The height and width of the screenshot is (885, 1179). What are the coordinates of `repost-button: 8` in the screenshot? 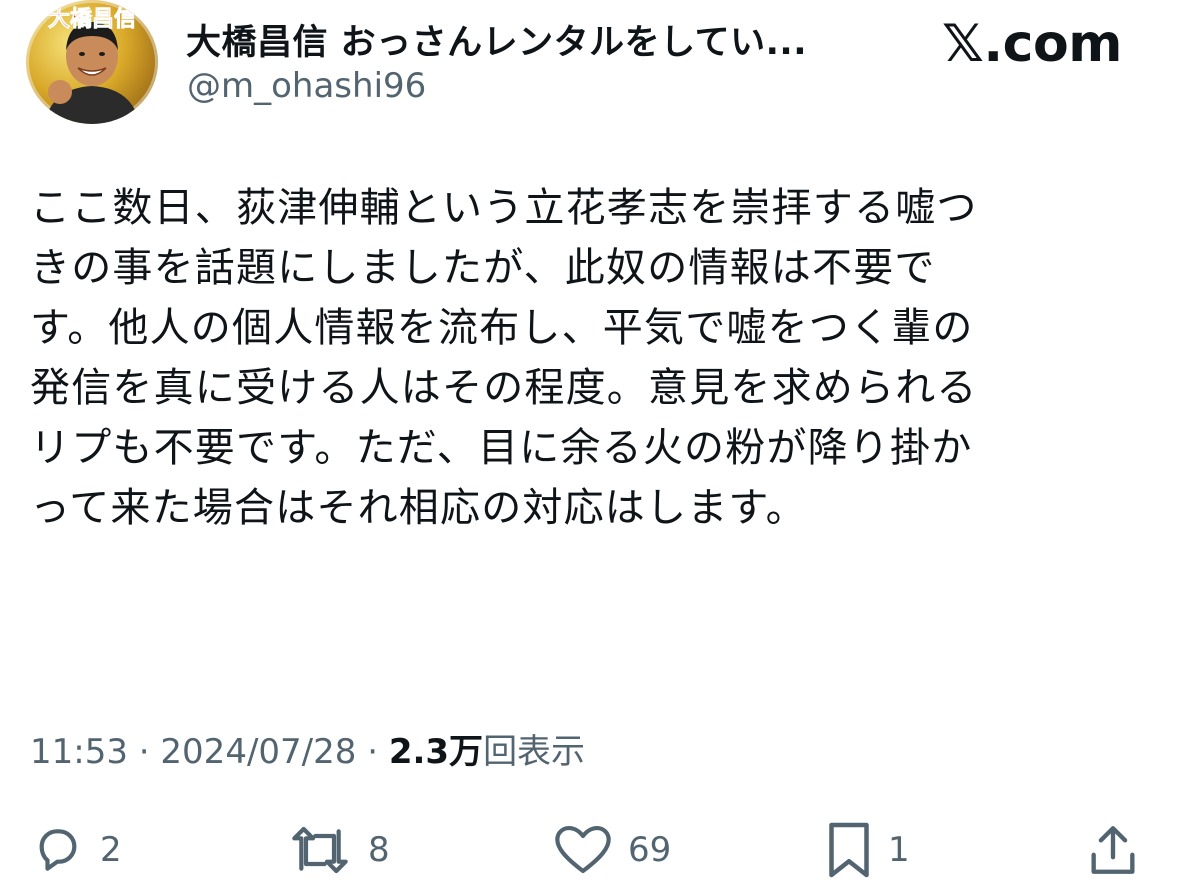 It's located at (338, 850).